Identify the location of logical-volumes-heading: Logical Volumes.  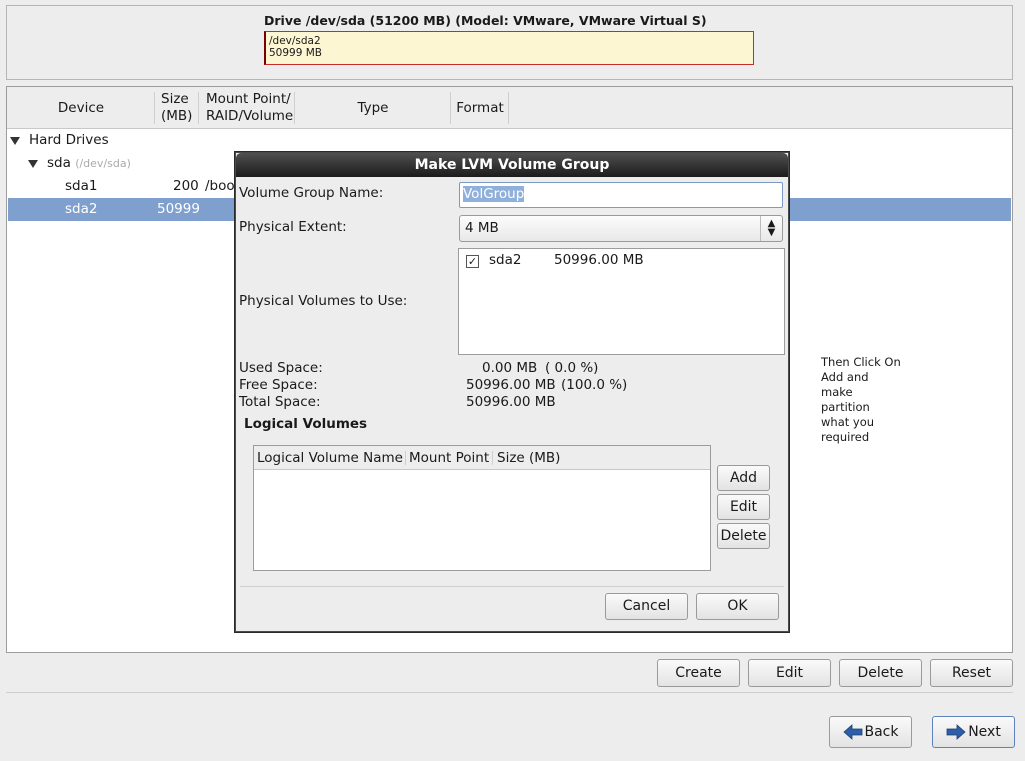
(306, 424).